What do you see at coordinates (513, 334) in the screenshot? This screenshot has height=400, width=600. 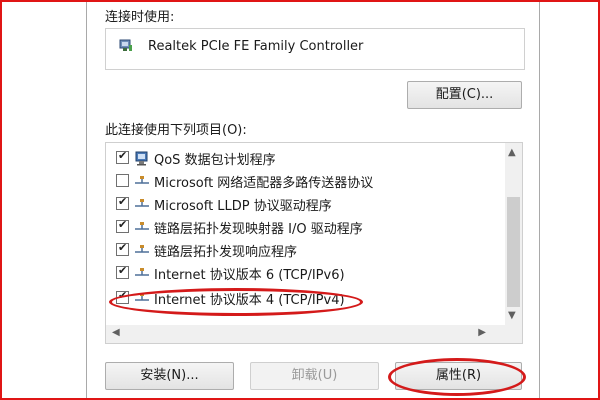 I see `scroll-corner` at bounding box center [513, 334].